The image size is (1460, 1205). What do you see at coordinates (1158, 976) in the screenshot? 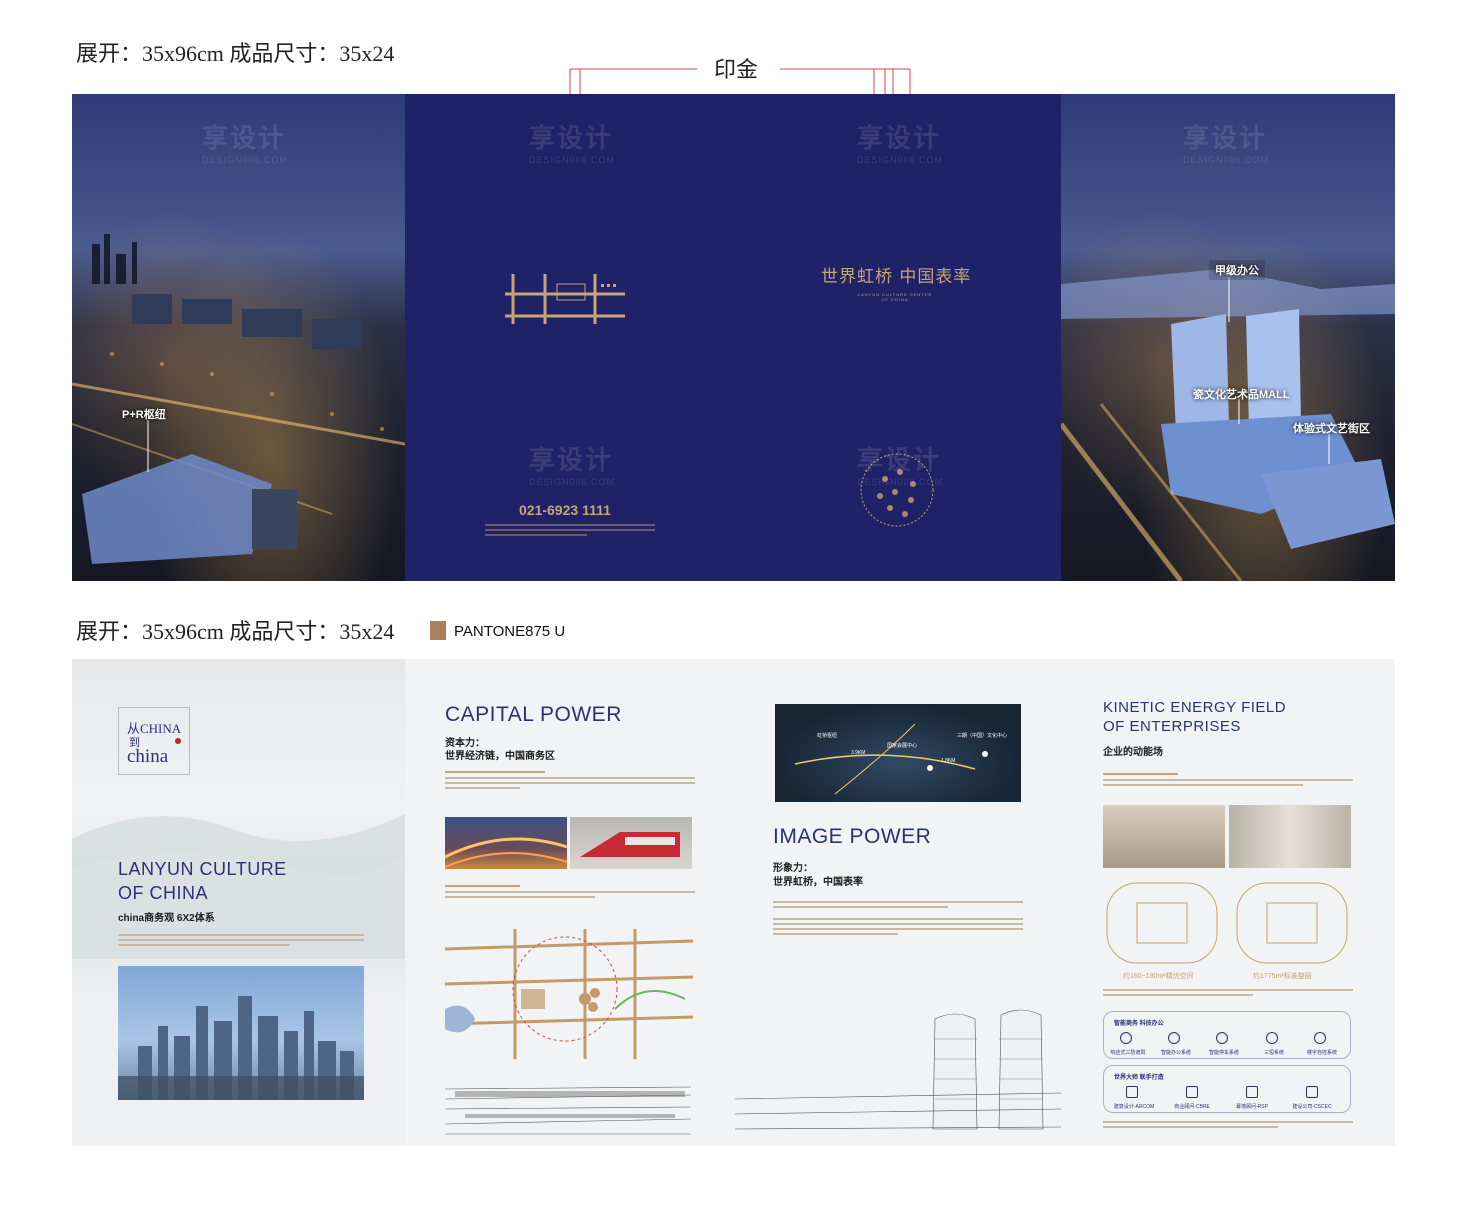
I see `plan-1-label: 约160~180m²精优空间` at bounding box center [1158, 976].